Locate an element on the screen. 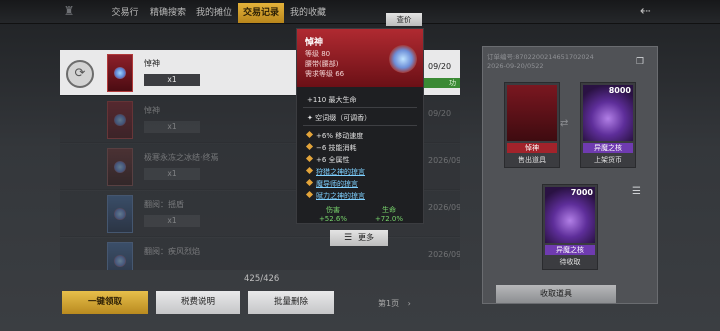 The image size is (720, 331). affix-link-text: 魔导师的掠言 is located at coordinates (337, 184).